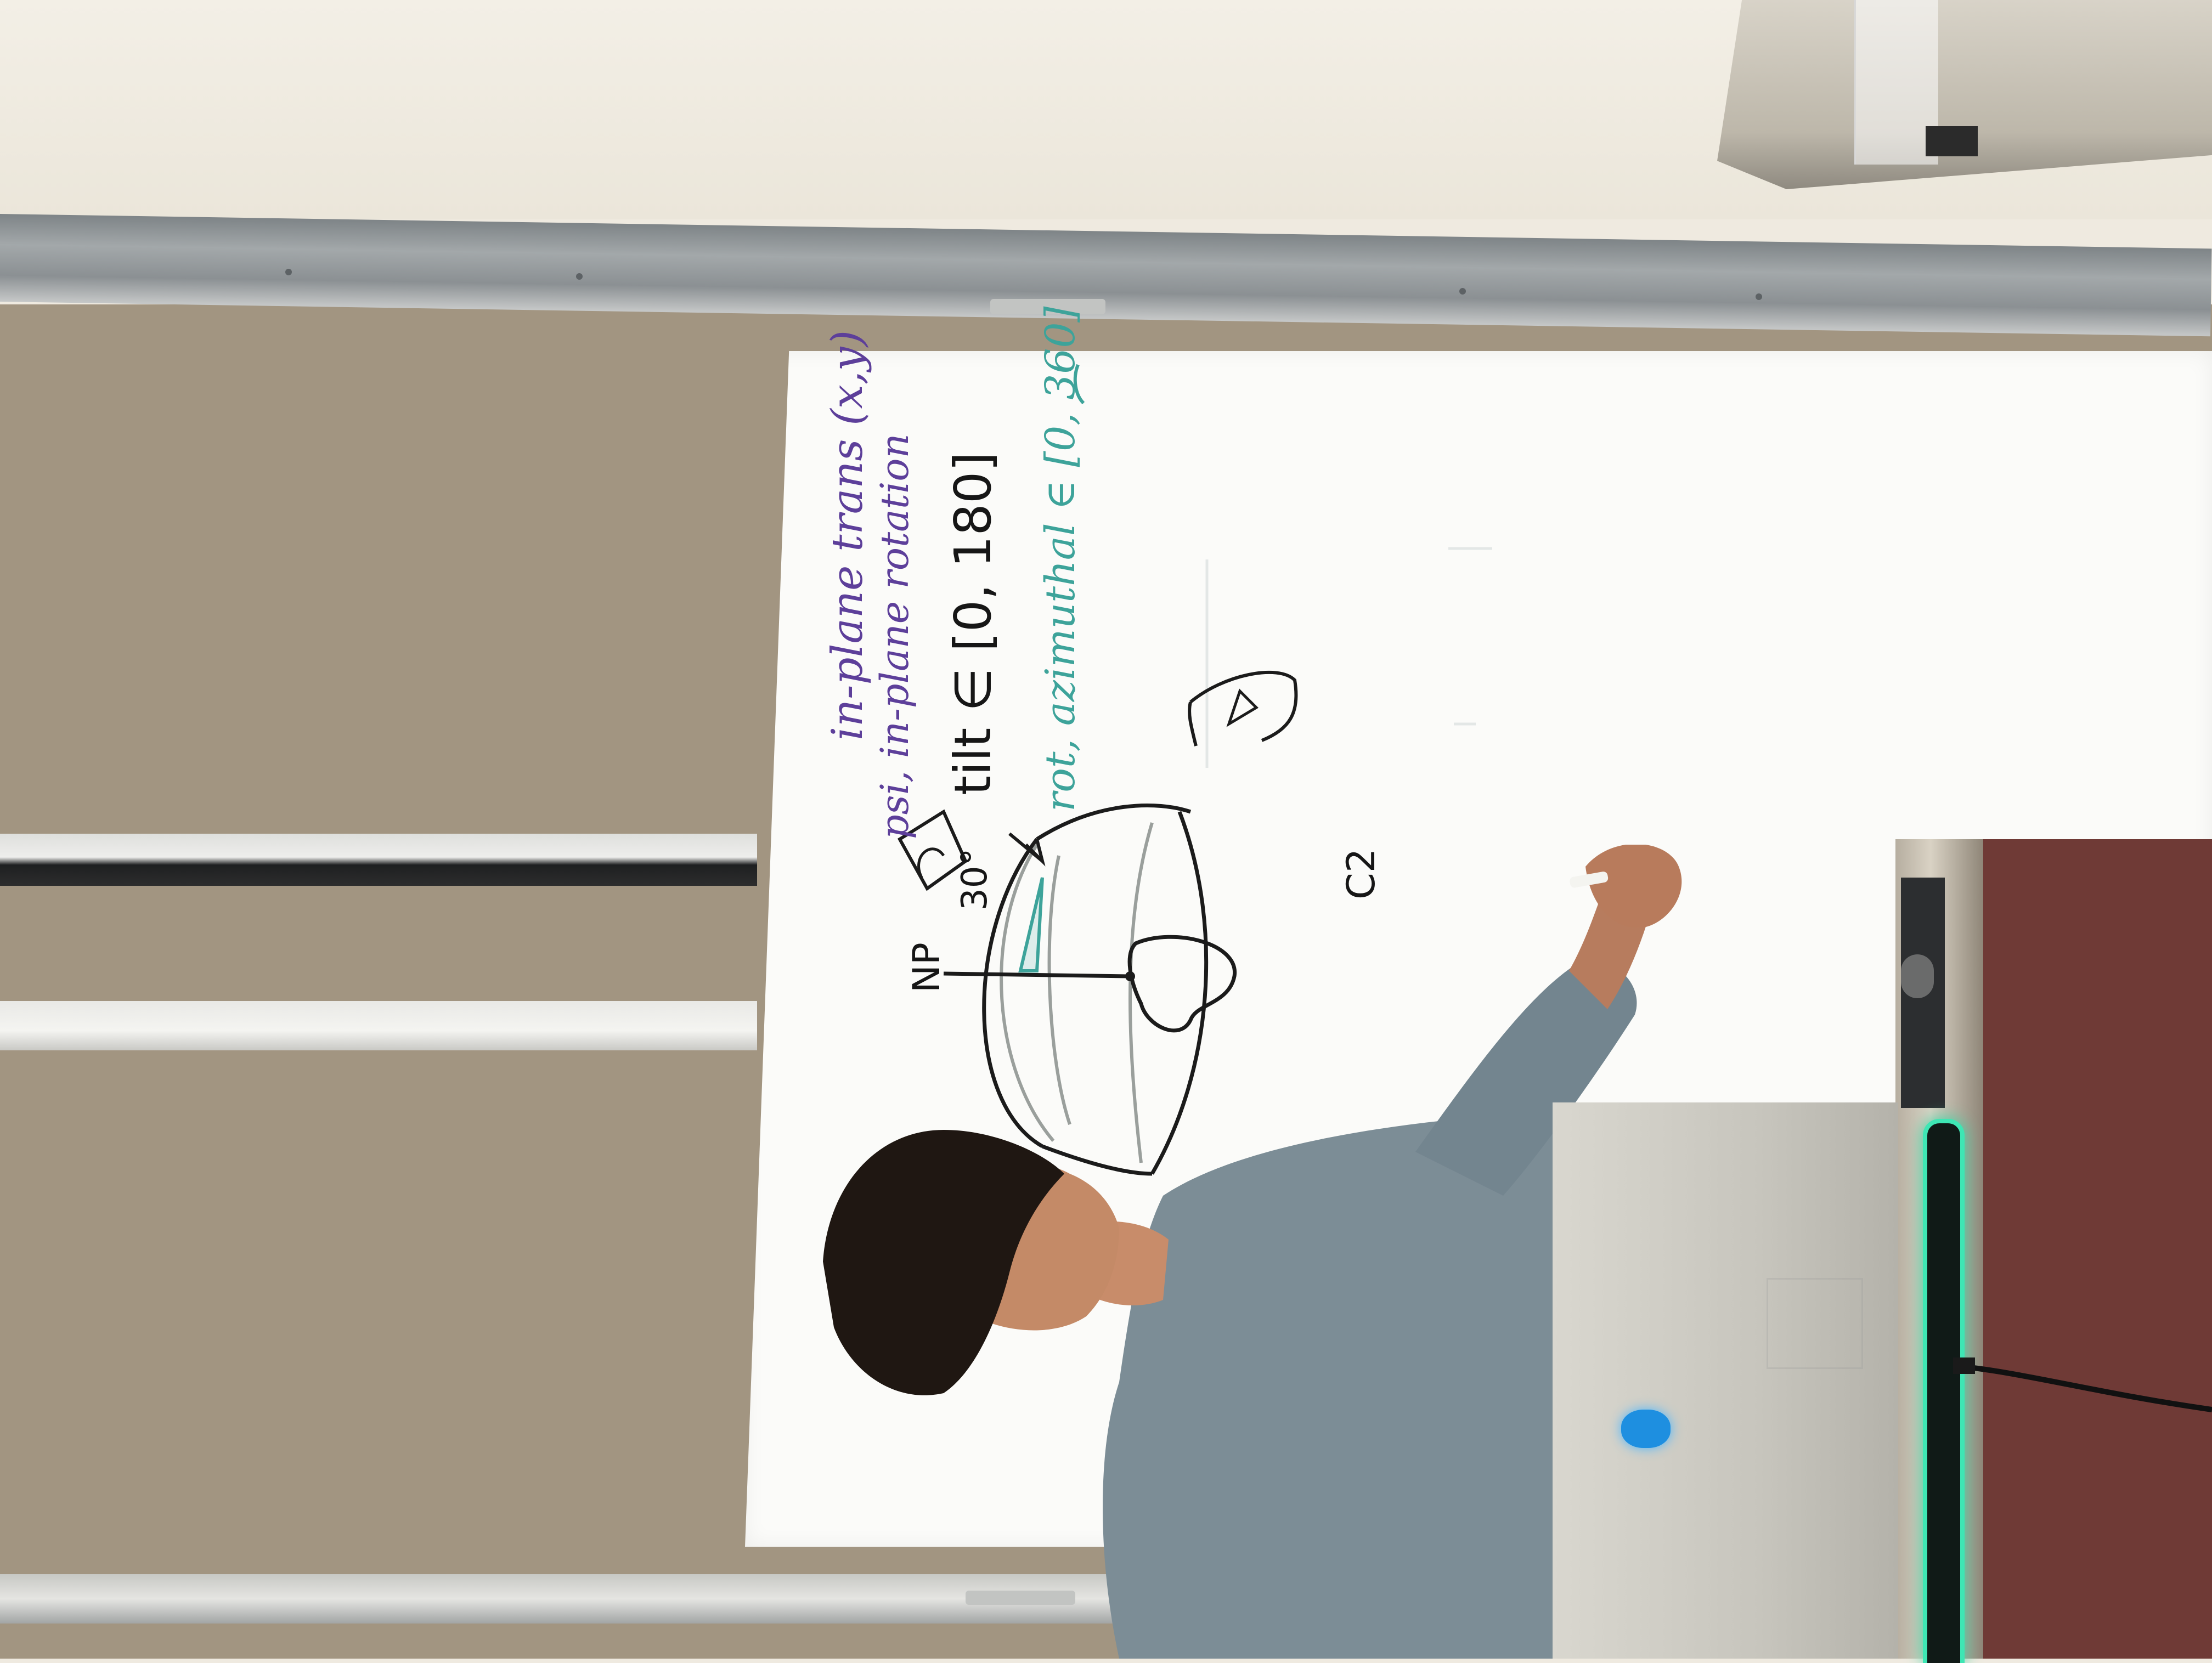 This screenshot has height=1663, width=2212. What do you see at coordinates (1815, 1323) in the screenshot?
I see `podium-panel-outline` at bounding box center [1815, 1323].